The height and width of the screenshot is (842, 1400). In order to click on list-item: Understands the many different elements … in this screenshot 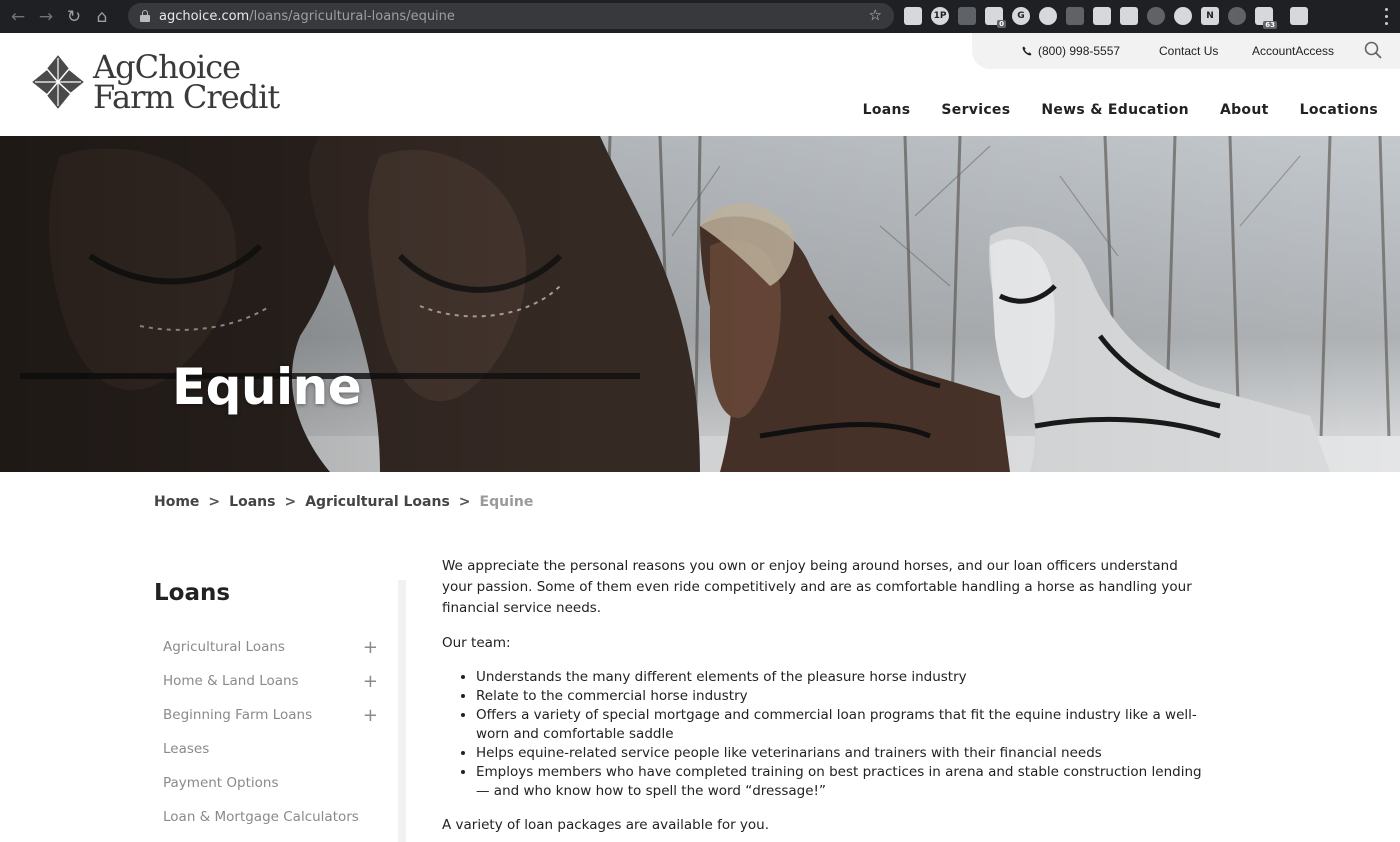, I will do `click(844, 677)`.